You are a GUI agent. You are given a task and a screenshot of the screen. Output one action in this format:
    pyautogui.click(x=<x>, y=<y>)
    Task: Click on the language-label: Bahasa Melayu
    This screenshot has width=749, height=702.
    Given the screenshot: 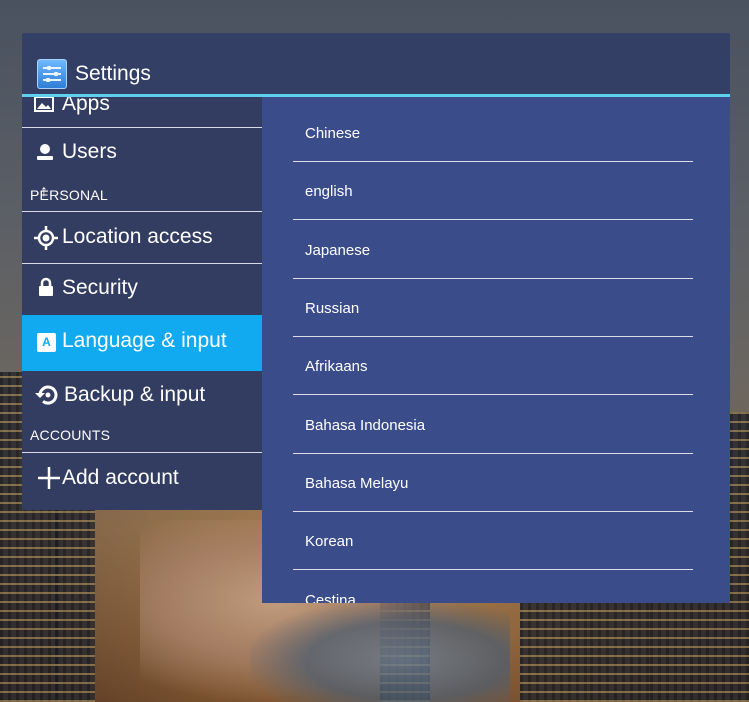 What is the action you would take?
    pyautogui.click(x=357, y=483)
    